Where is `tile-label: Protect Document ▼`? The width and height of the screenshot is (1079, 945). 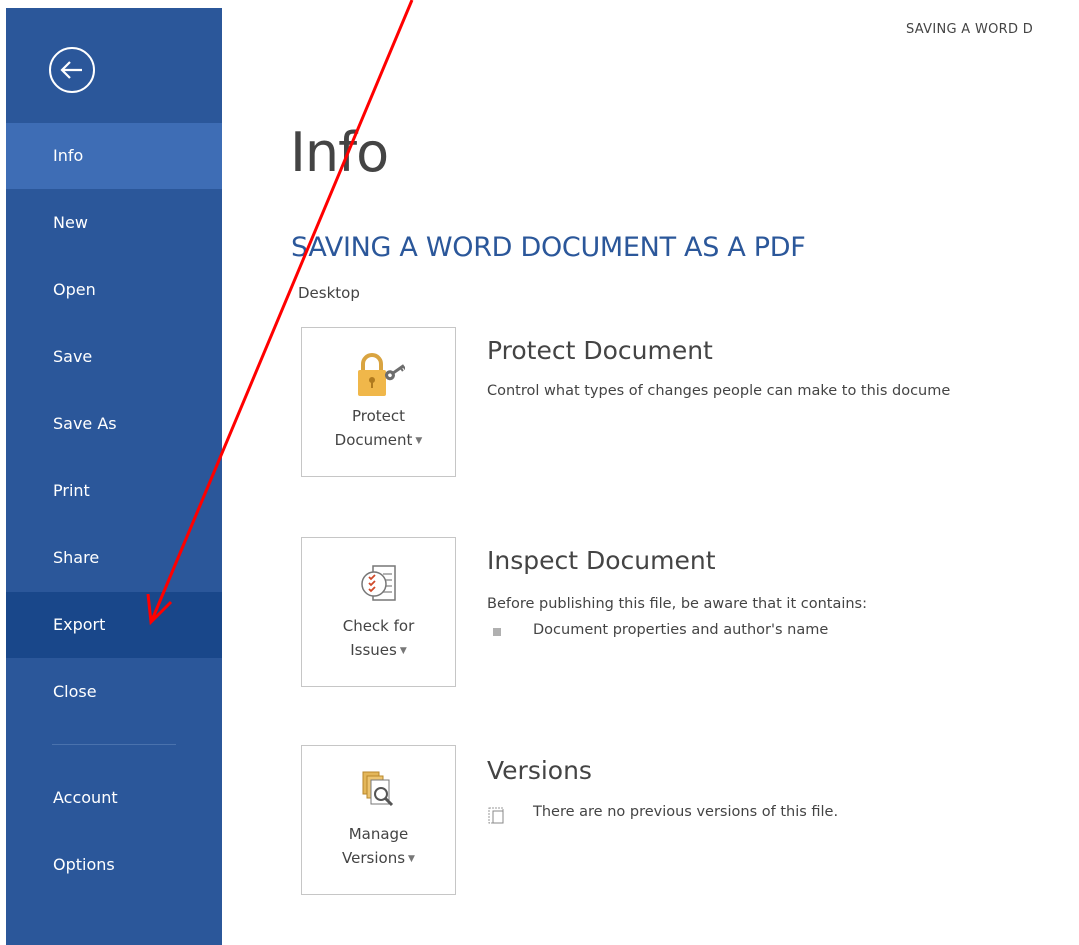 tile-label: Protect Document ▼ is located at coordinates (378, 428).